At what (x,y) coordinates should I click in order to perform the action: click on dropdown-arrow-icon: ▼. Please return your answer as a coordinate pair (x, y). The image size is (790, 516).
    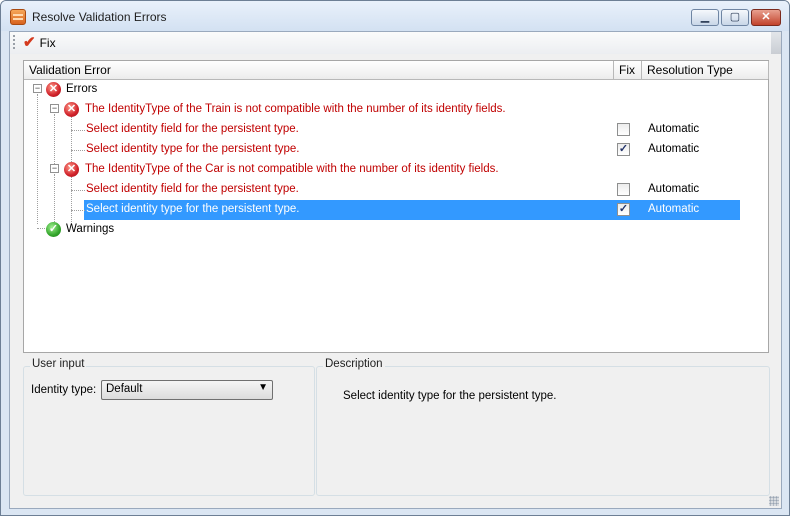
    Looking at the image, I should click on (263, 387).